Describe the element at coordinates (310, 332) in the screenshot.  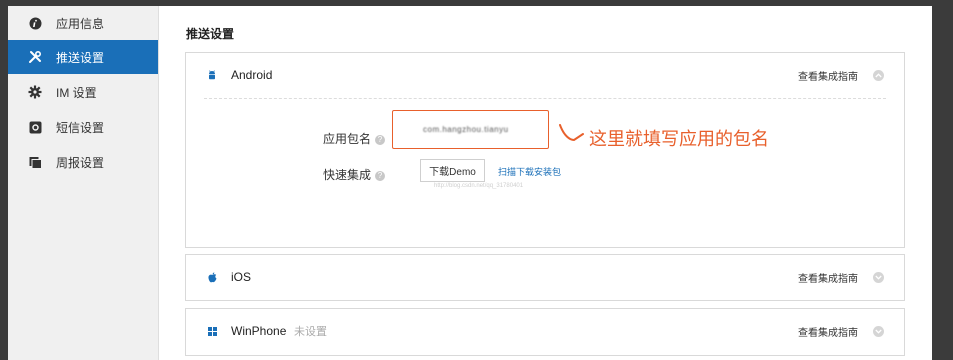
I see `winphone-status: 未设置` at that location.